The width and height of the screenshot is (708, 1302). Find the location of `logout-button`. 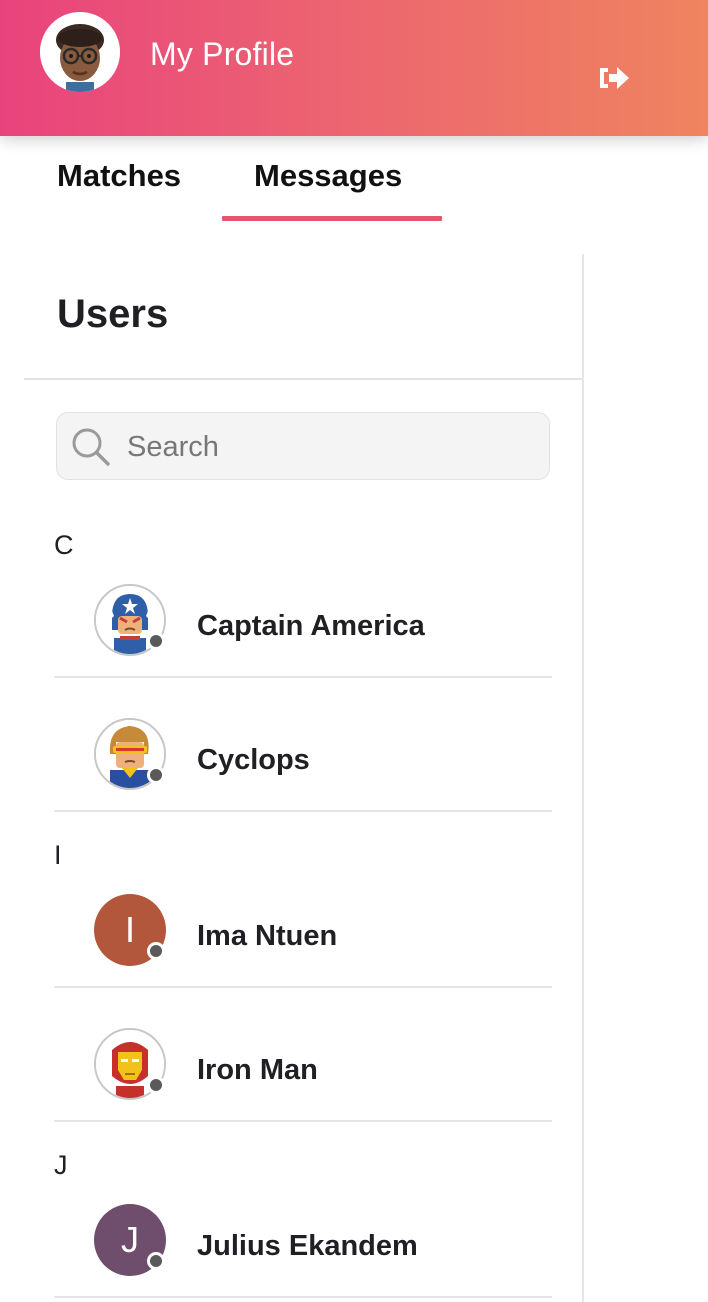

logout-button is located at coordinates (614, 78).